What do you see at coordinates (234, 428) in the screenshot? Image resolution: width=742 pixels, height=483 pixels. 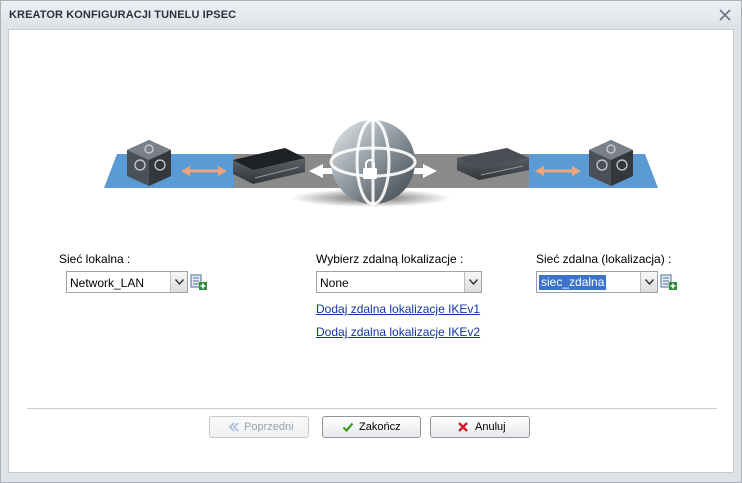 I see `double-chevron-left-icon` at bounding box center [234, 428].